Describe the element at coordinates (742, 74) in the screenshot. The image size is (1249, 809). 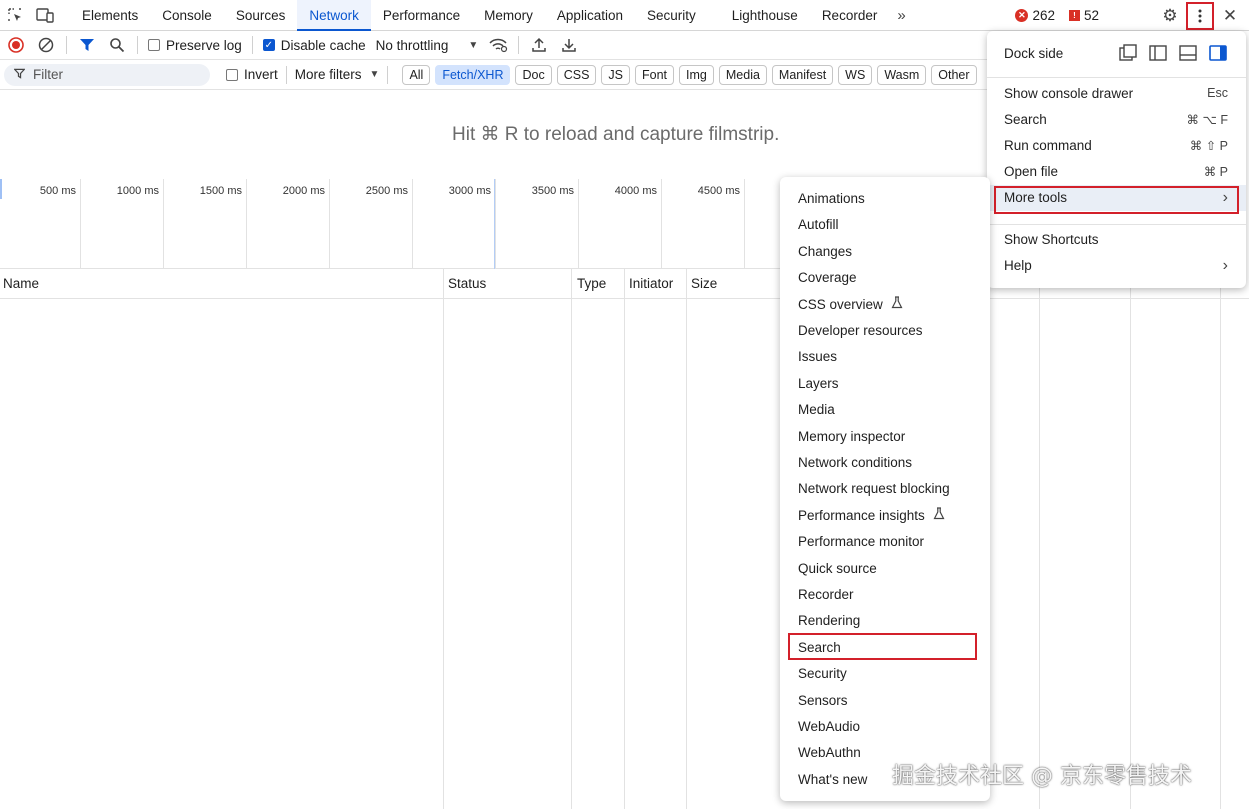
I see `type-filter-media: Media` at that location.